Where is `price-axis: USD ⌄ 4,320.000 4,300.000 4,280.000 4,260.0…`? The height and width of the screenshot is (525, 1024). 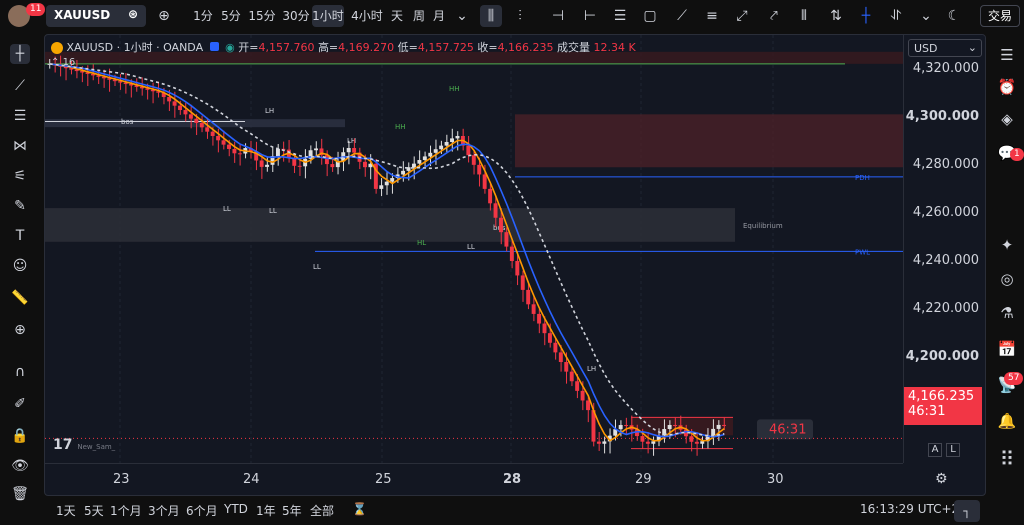
price-axis: USD ⌄ 4,320.000 4,300.000 4,280.000 4,260.0… is located at coordinates (944, 249).